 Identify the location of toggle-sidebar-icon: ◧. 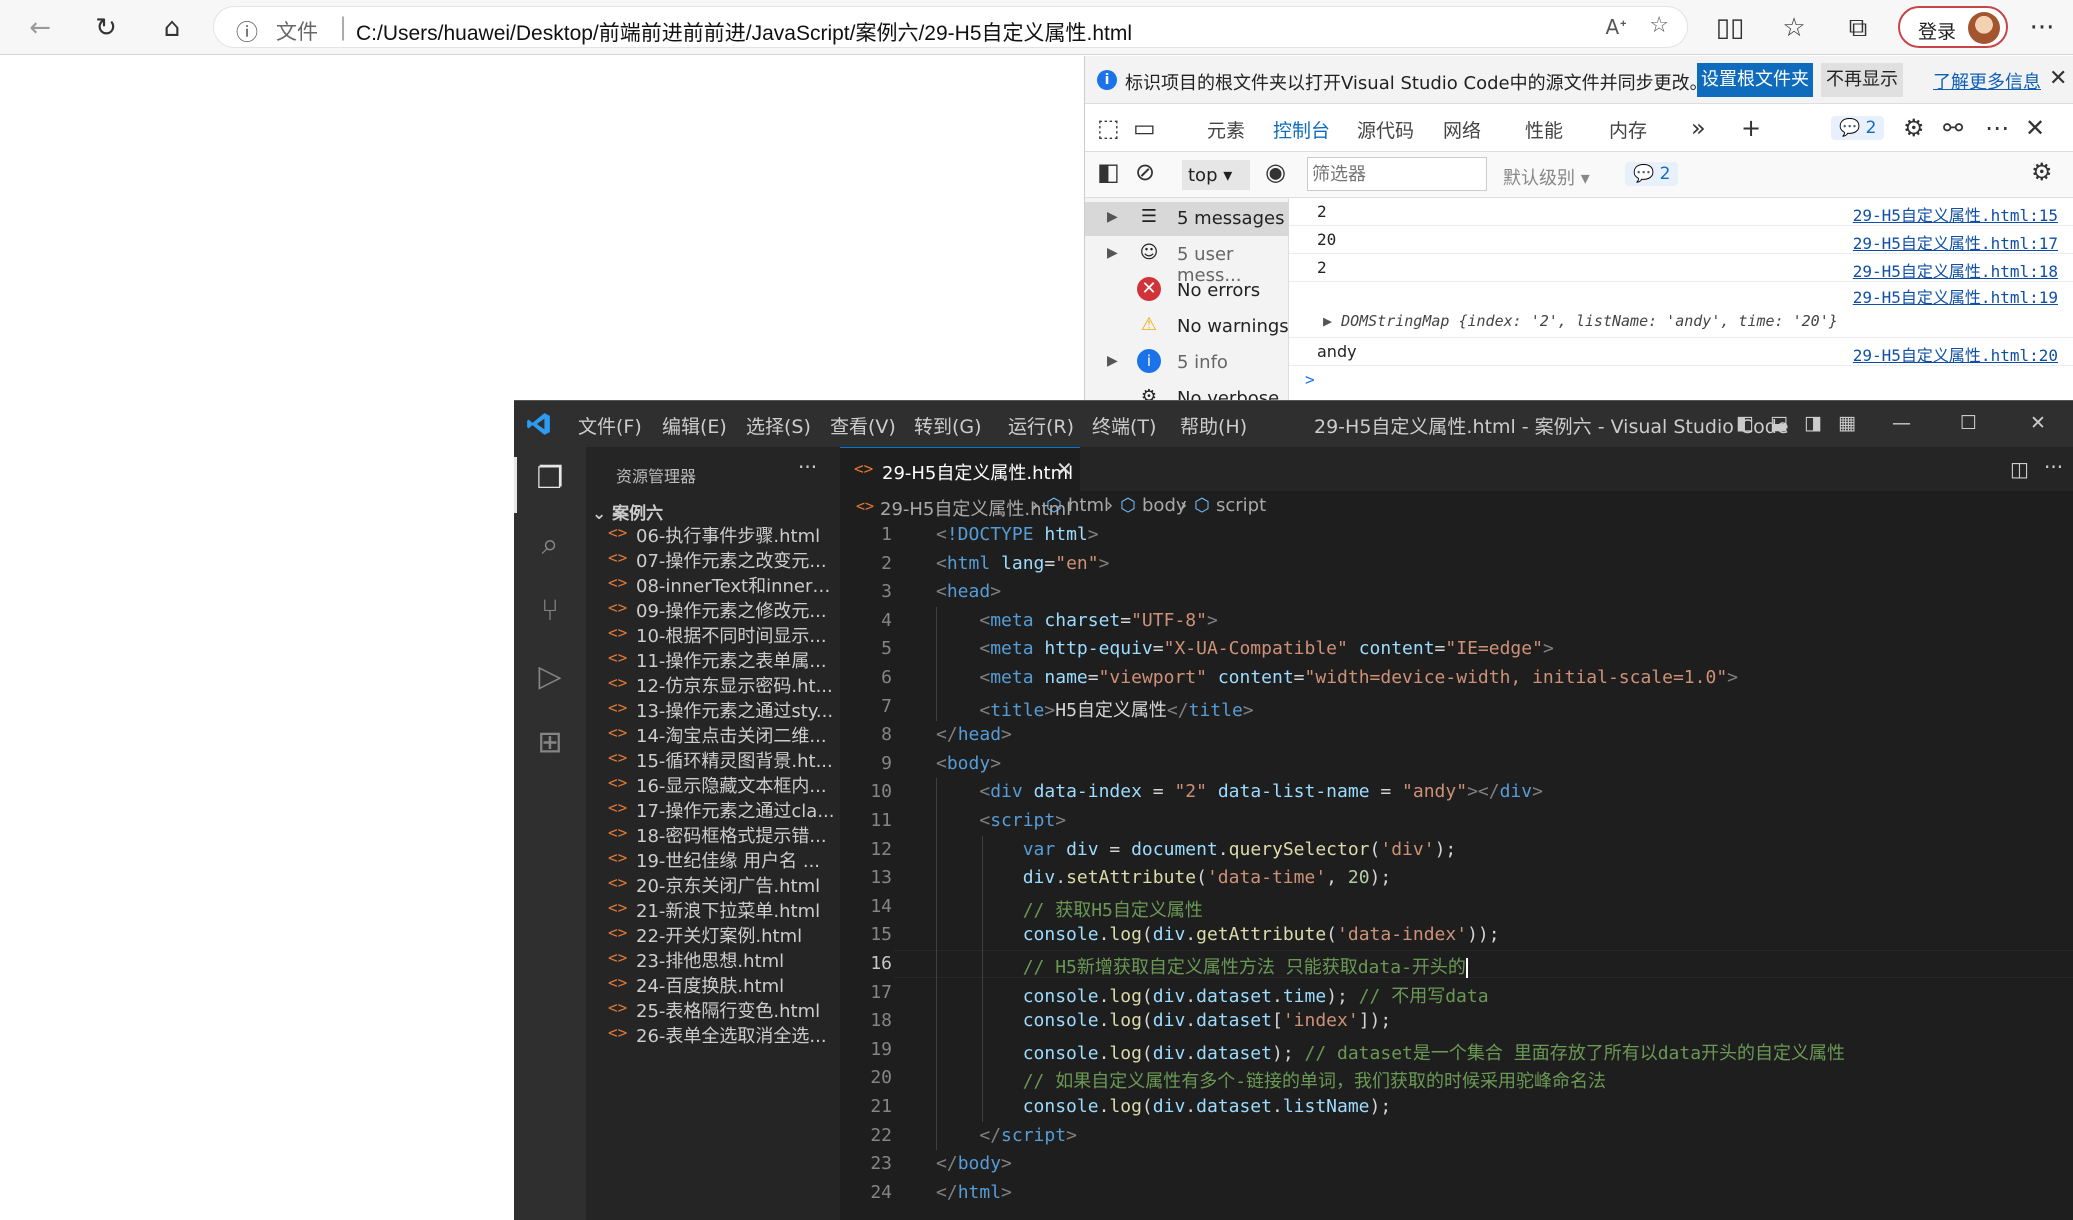
(1745, 423).